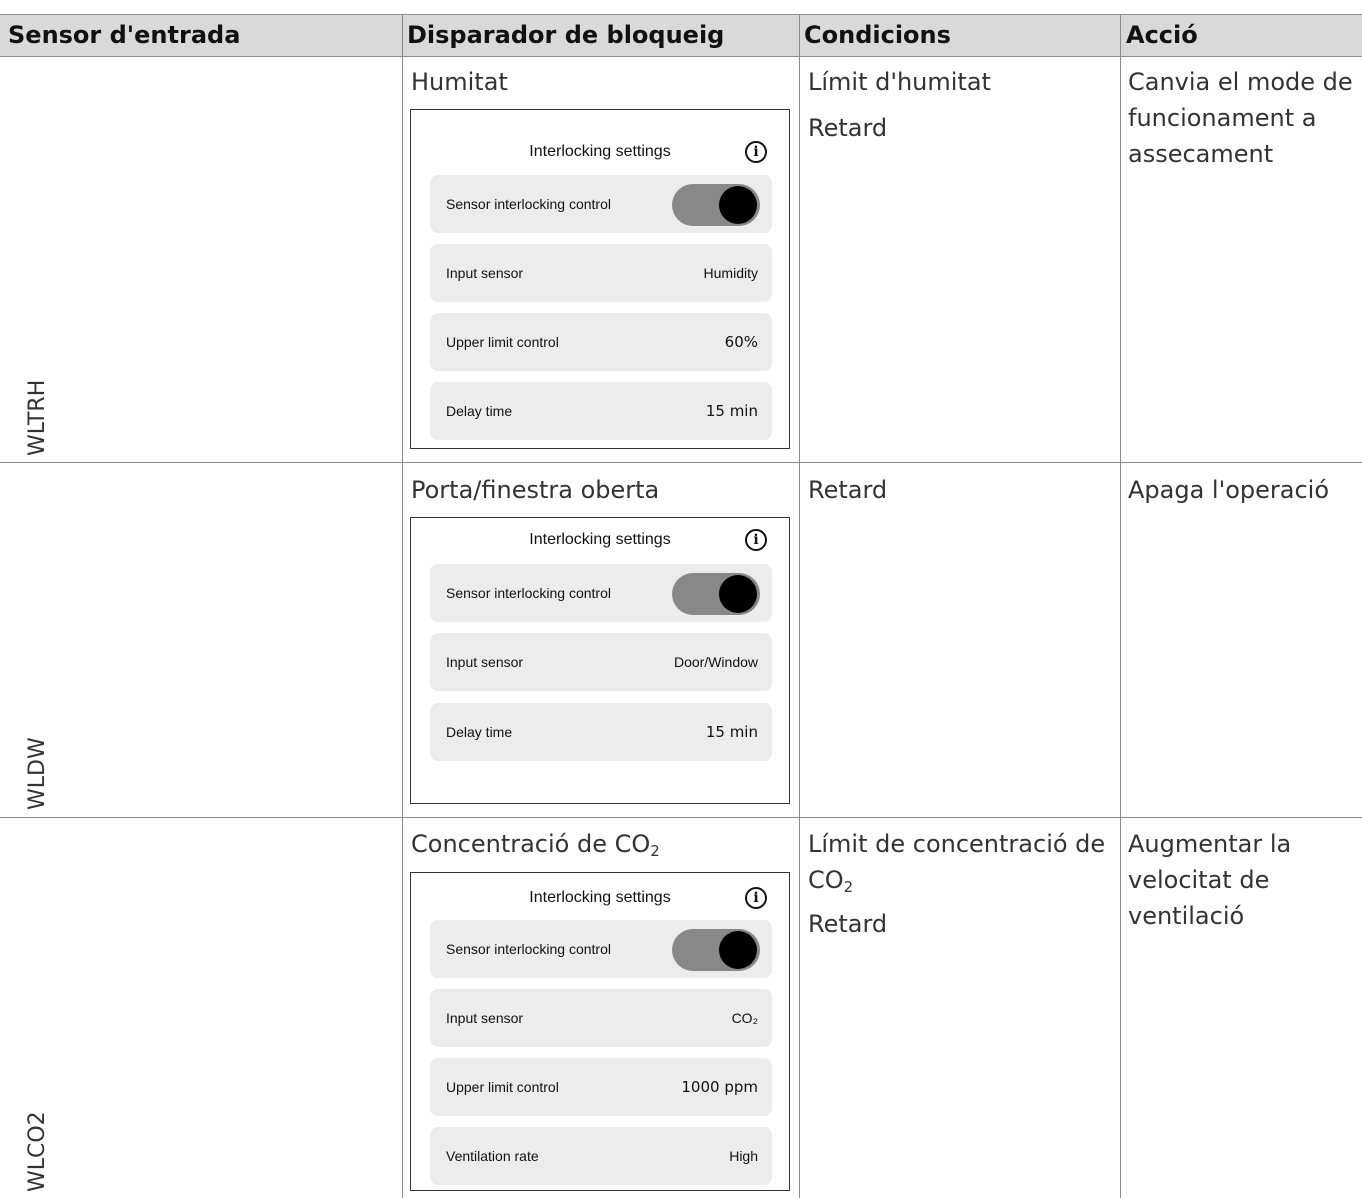 The width and height of the screenshot is (1362, 1198). I want to click on setting-row: Input sensor CO₂, so click(601, 1018).